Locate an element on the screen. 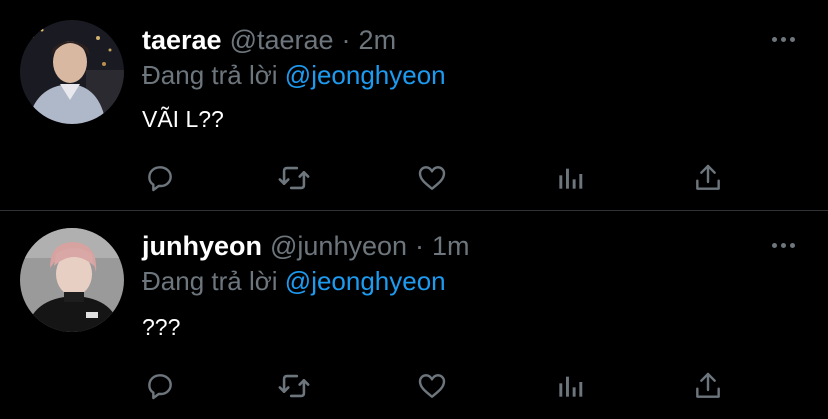 The width and height of the screenshot is (828, 419). timestamp: 1m is located at coordinates (451, 246).